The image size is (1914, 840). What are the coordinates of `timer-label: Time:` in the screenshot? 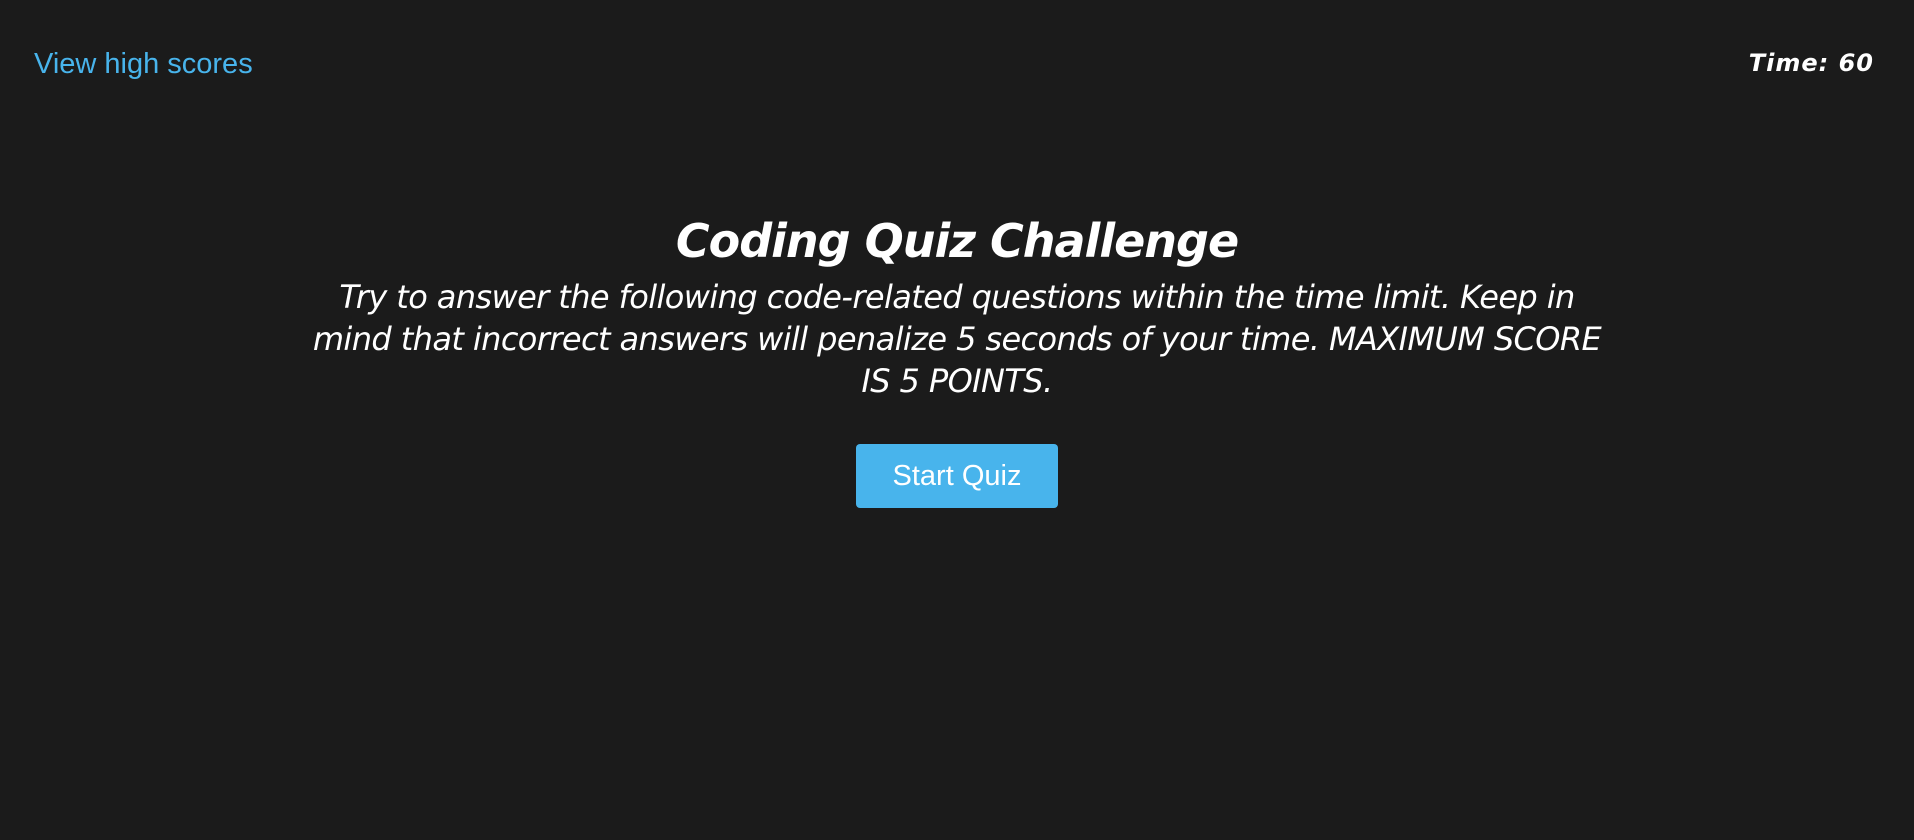 It's located at (1793, 63).